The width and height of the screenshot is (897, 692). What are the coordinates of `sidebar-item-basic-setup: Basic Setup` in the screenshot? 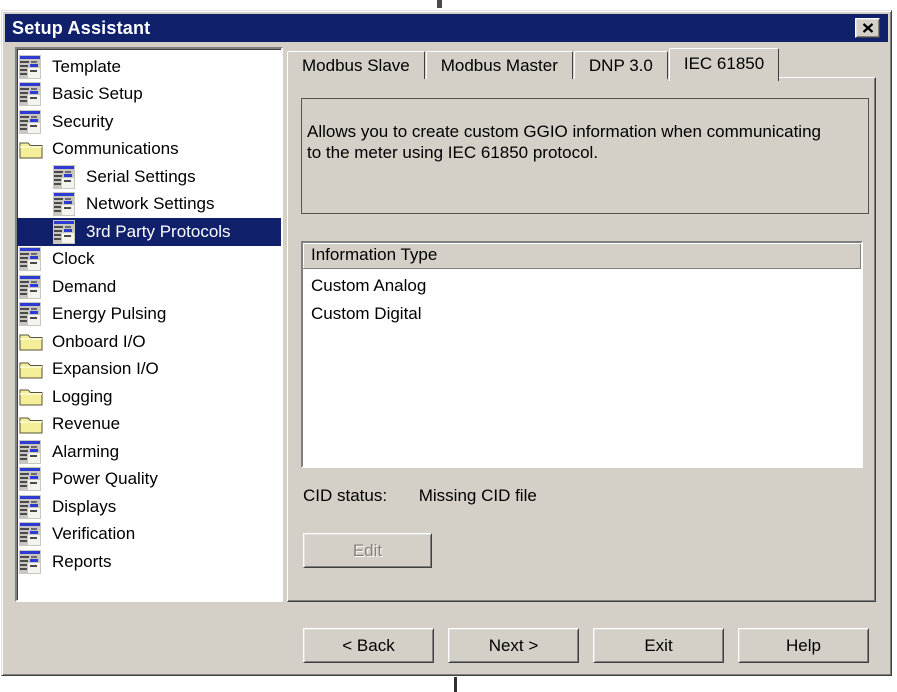 It's located at (149, 95).